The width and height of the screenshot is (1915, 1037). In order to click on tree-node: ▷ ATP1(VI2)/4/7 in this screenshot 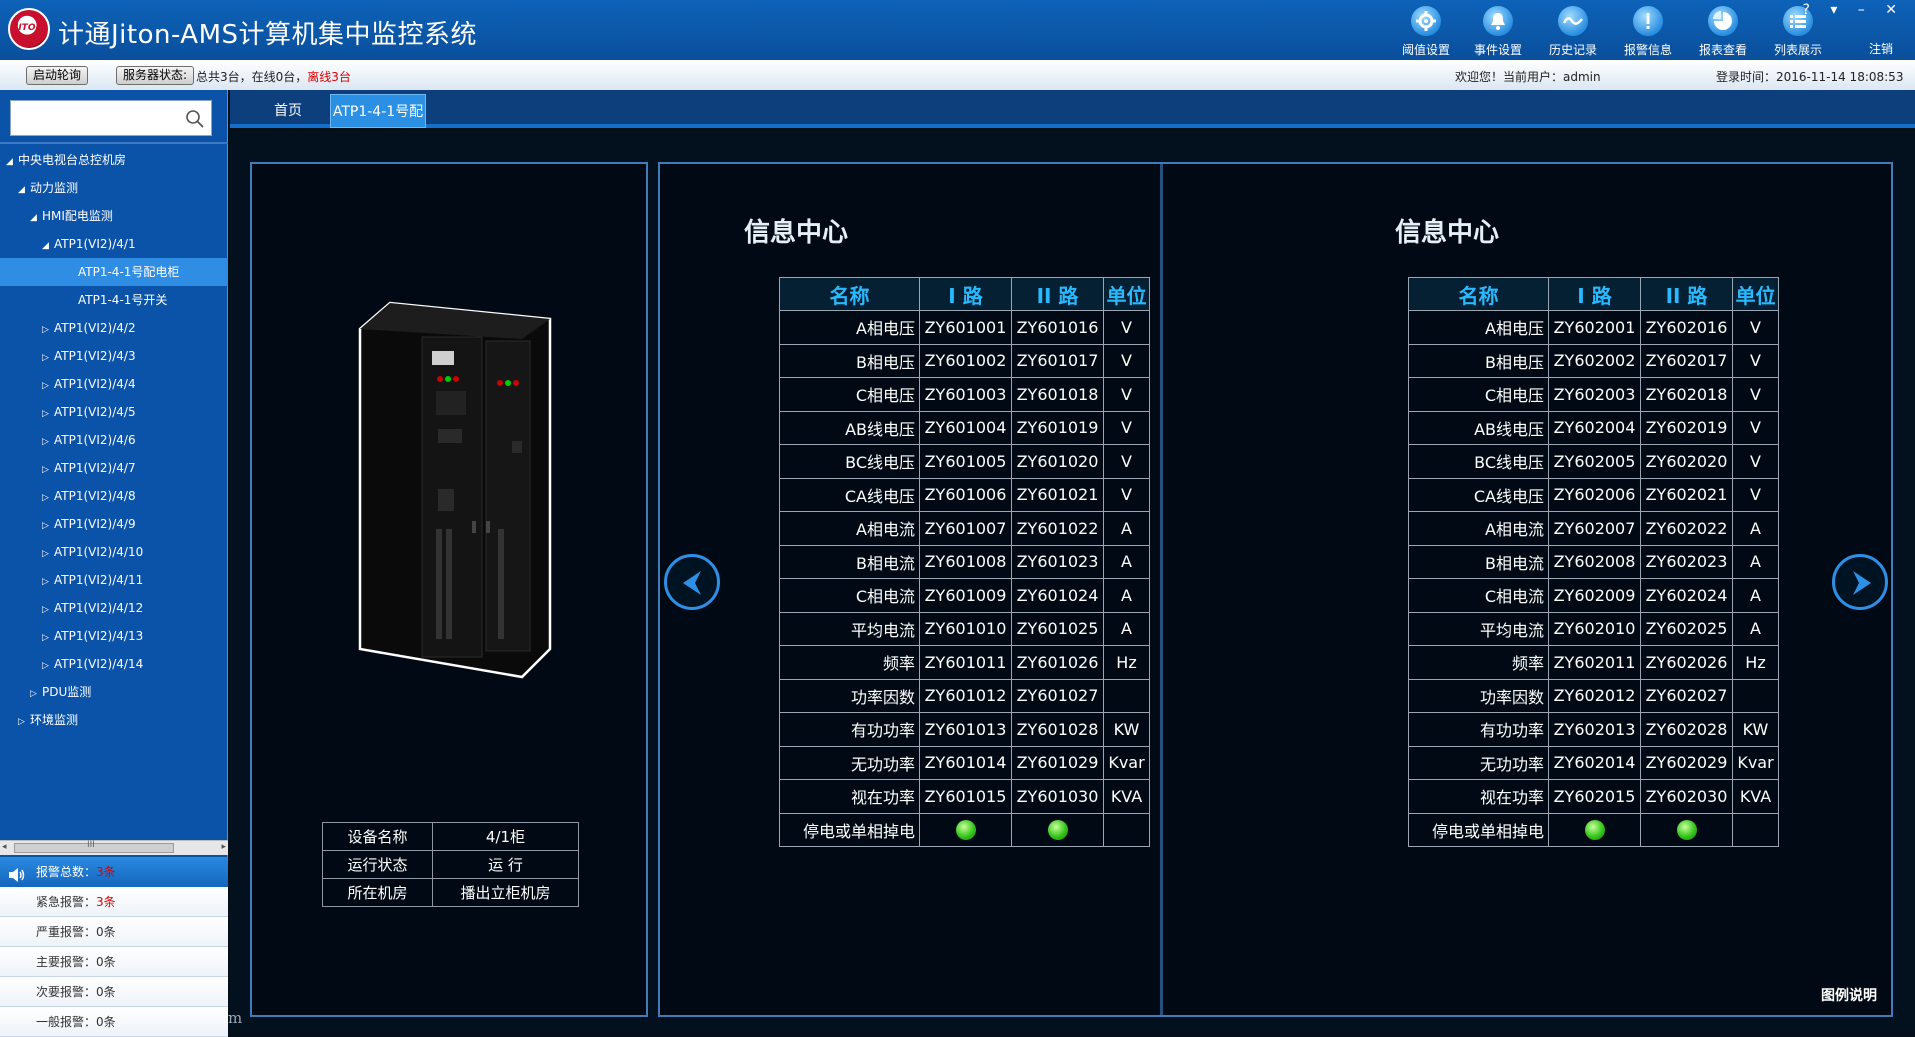, I will do `click(114, 468)`.